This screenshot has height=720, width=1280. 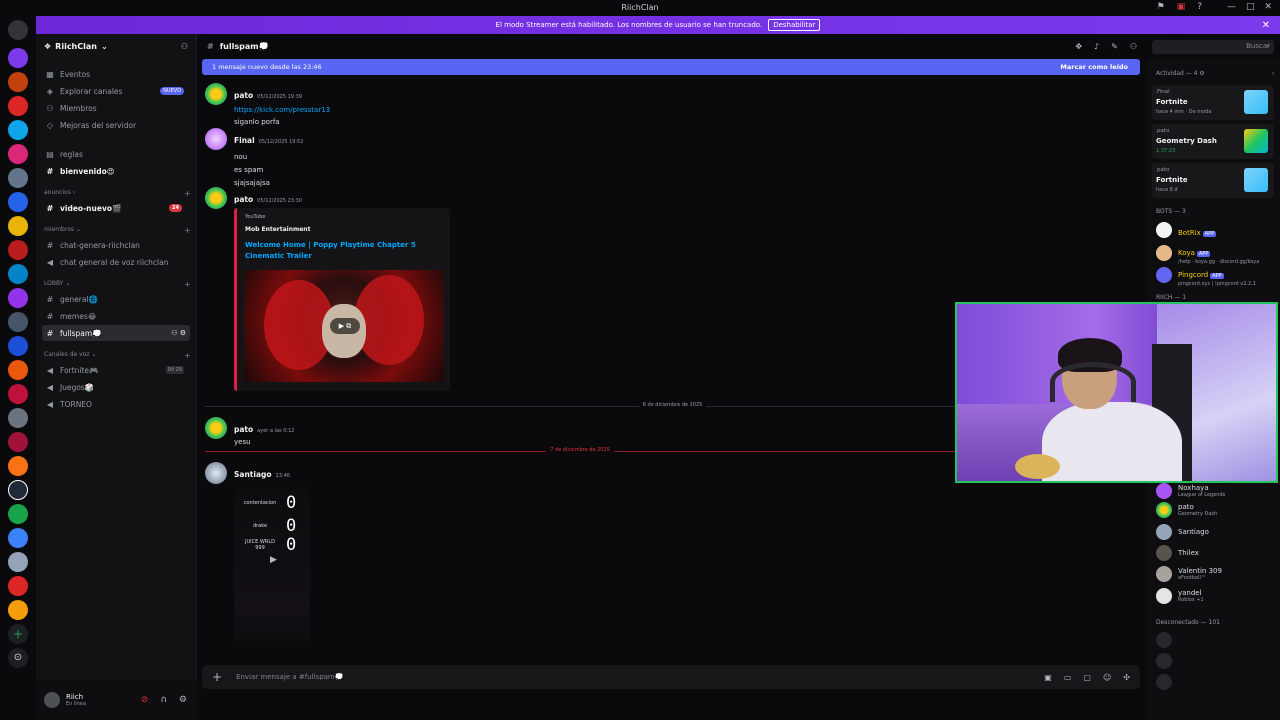 What do you see at coordinates (1087, 677) in the screenshot?
I see `sticker-icon: ▢` at bounding box center [1087, 677].